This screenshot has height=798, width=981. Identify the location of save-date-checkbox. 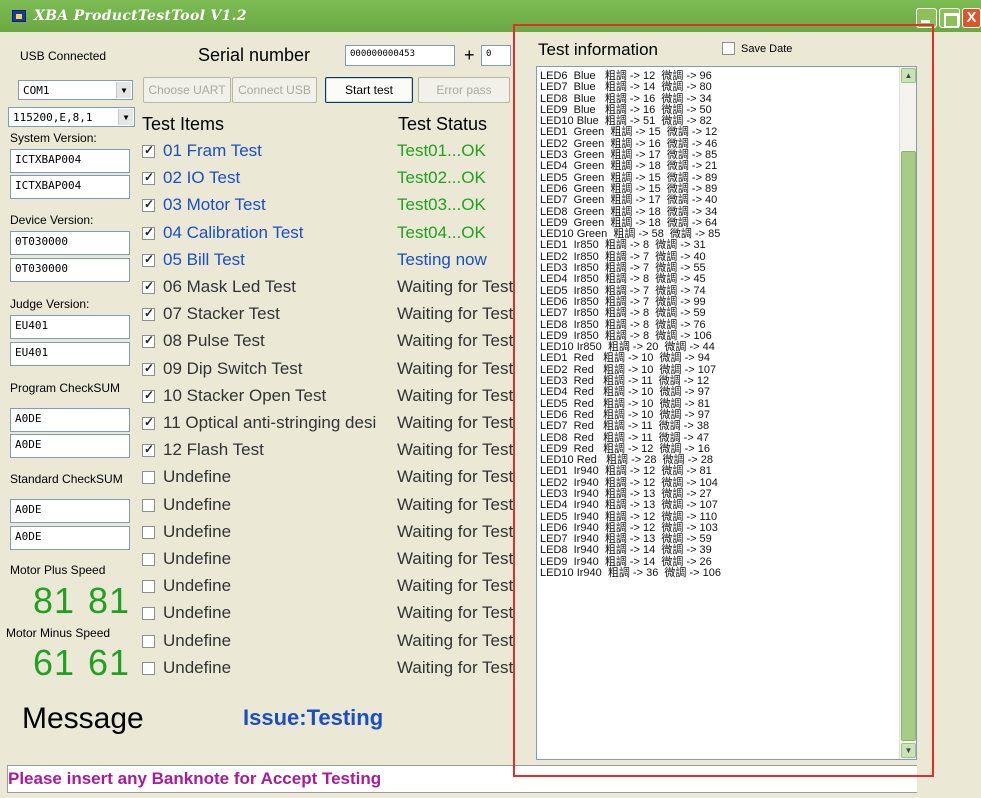
(728, 48).